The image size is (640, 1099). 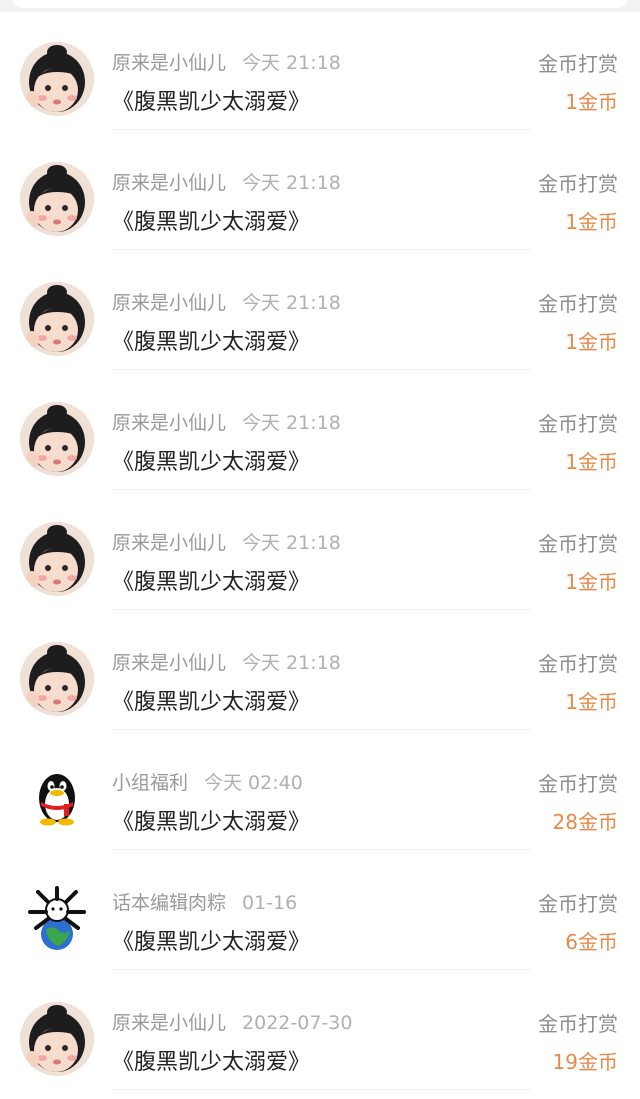 What do you see at coordinates (585, 822) in the screenshot?
I see `reward-amount: 28金币` at bounding box center [585, 822].